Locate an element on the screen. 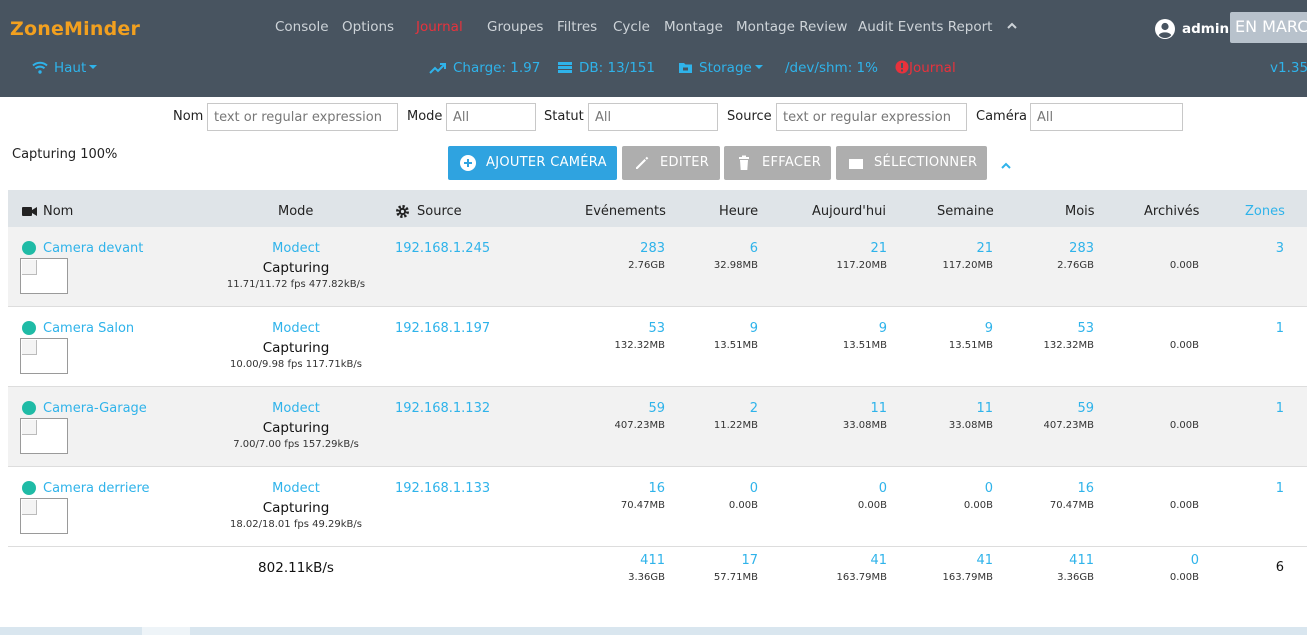  today-count-link: 9 is located at coordinates (883, 328).